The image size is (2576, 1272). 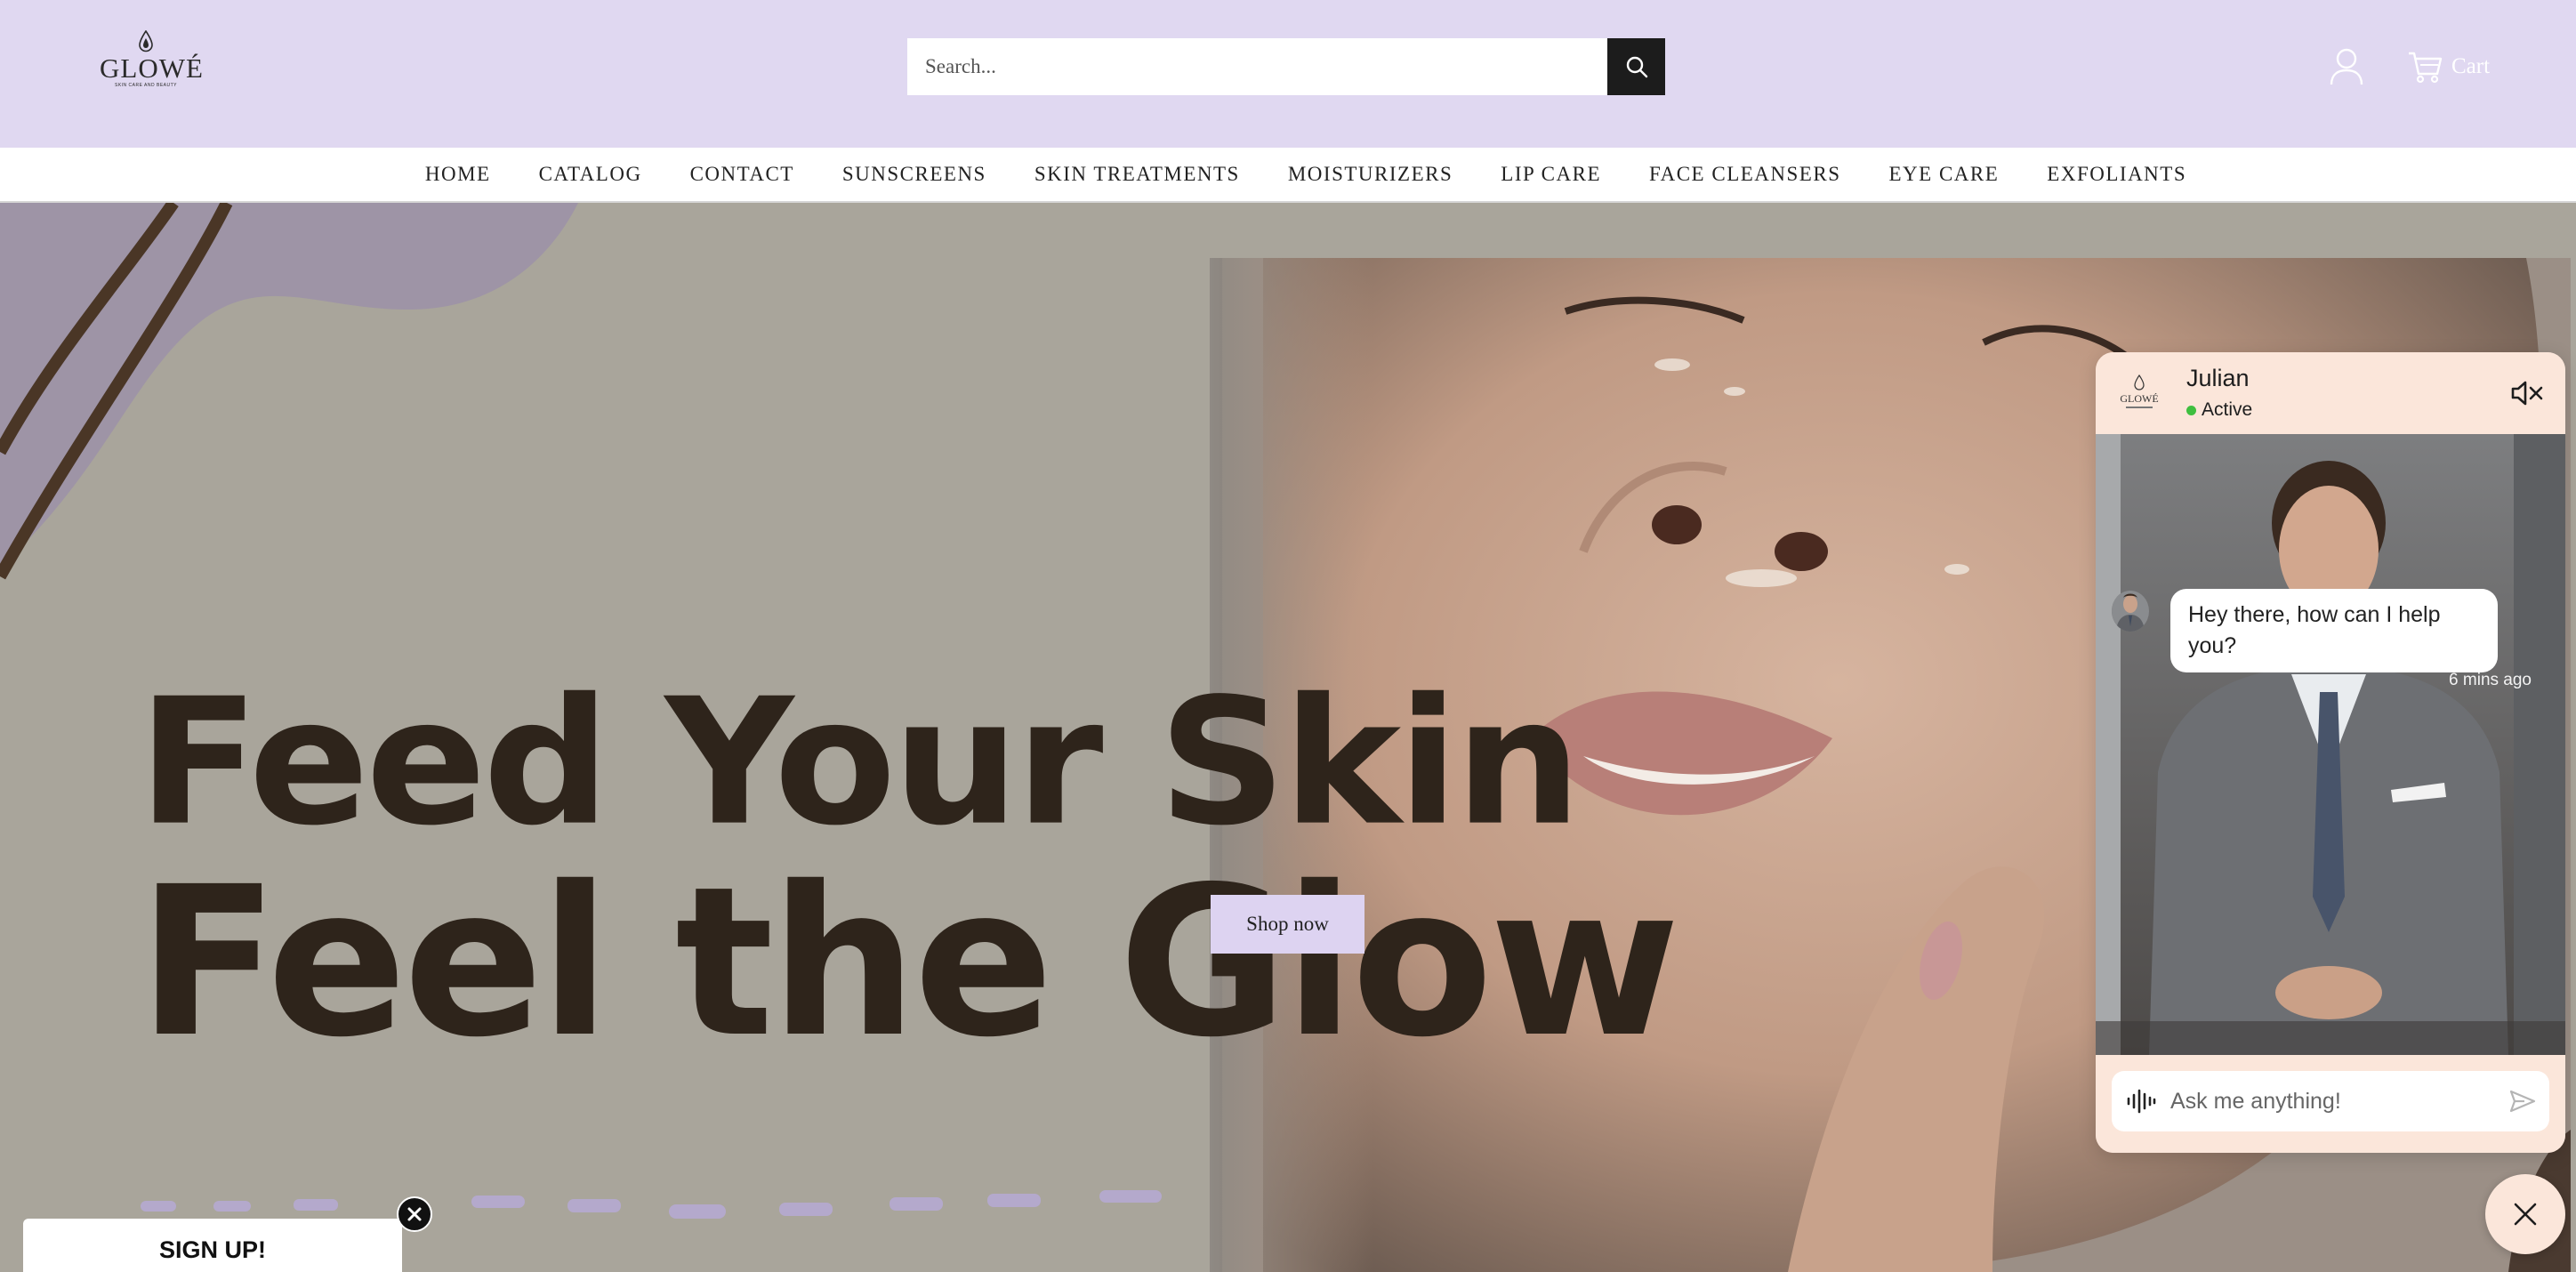 What do you see at coordinates (1370, 174) in the screenshot?
I see `nav-item-moisturizers: MOISTURIZERS` at bounding box center [1370, 174].